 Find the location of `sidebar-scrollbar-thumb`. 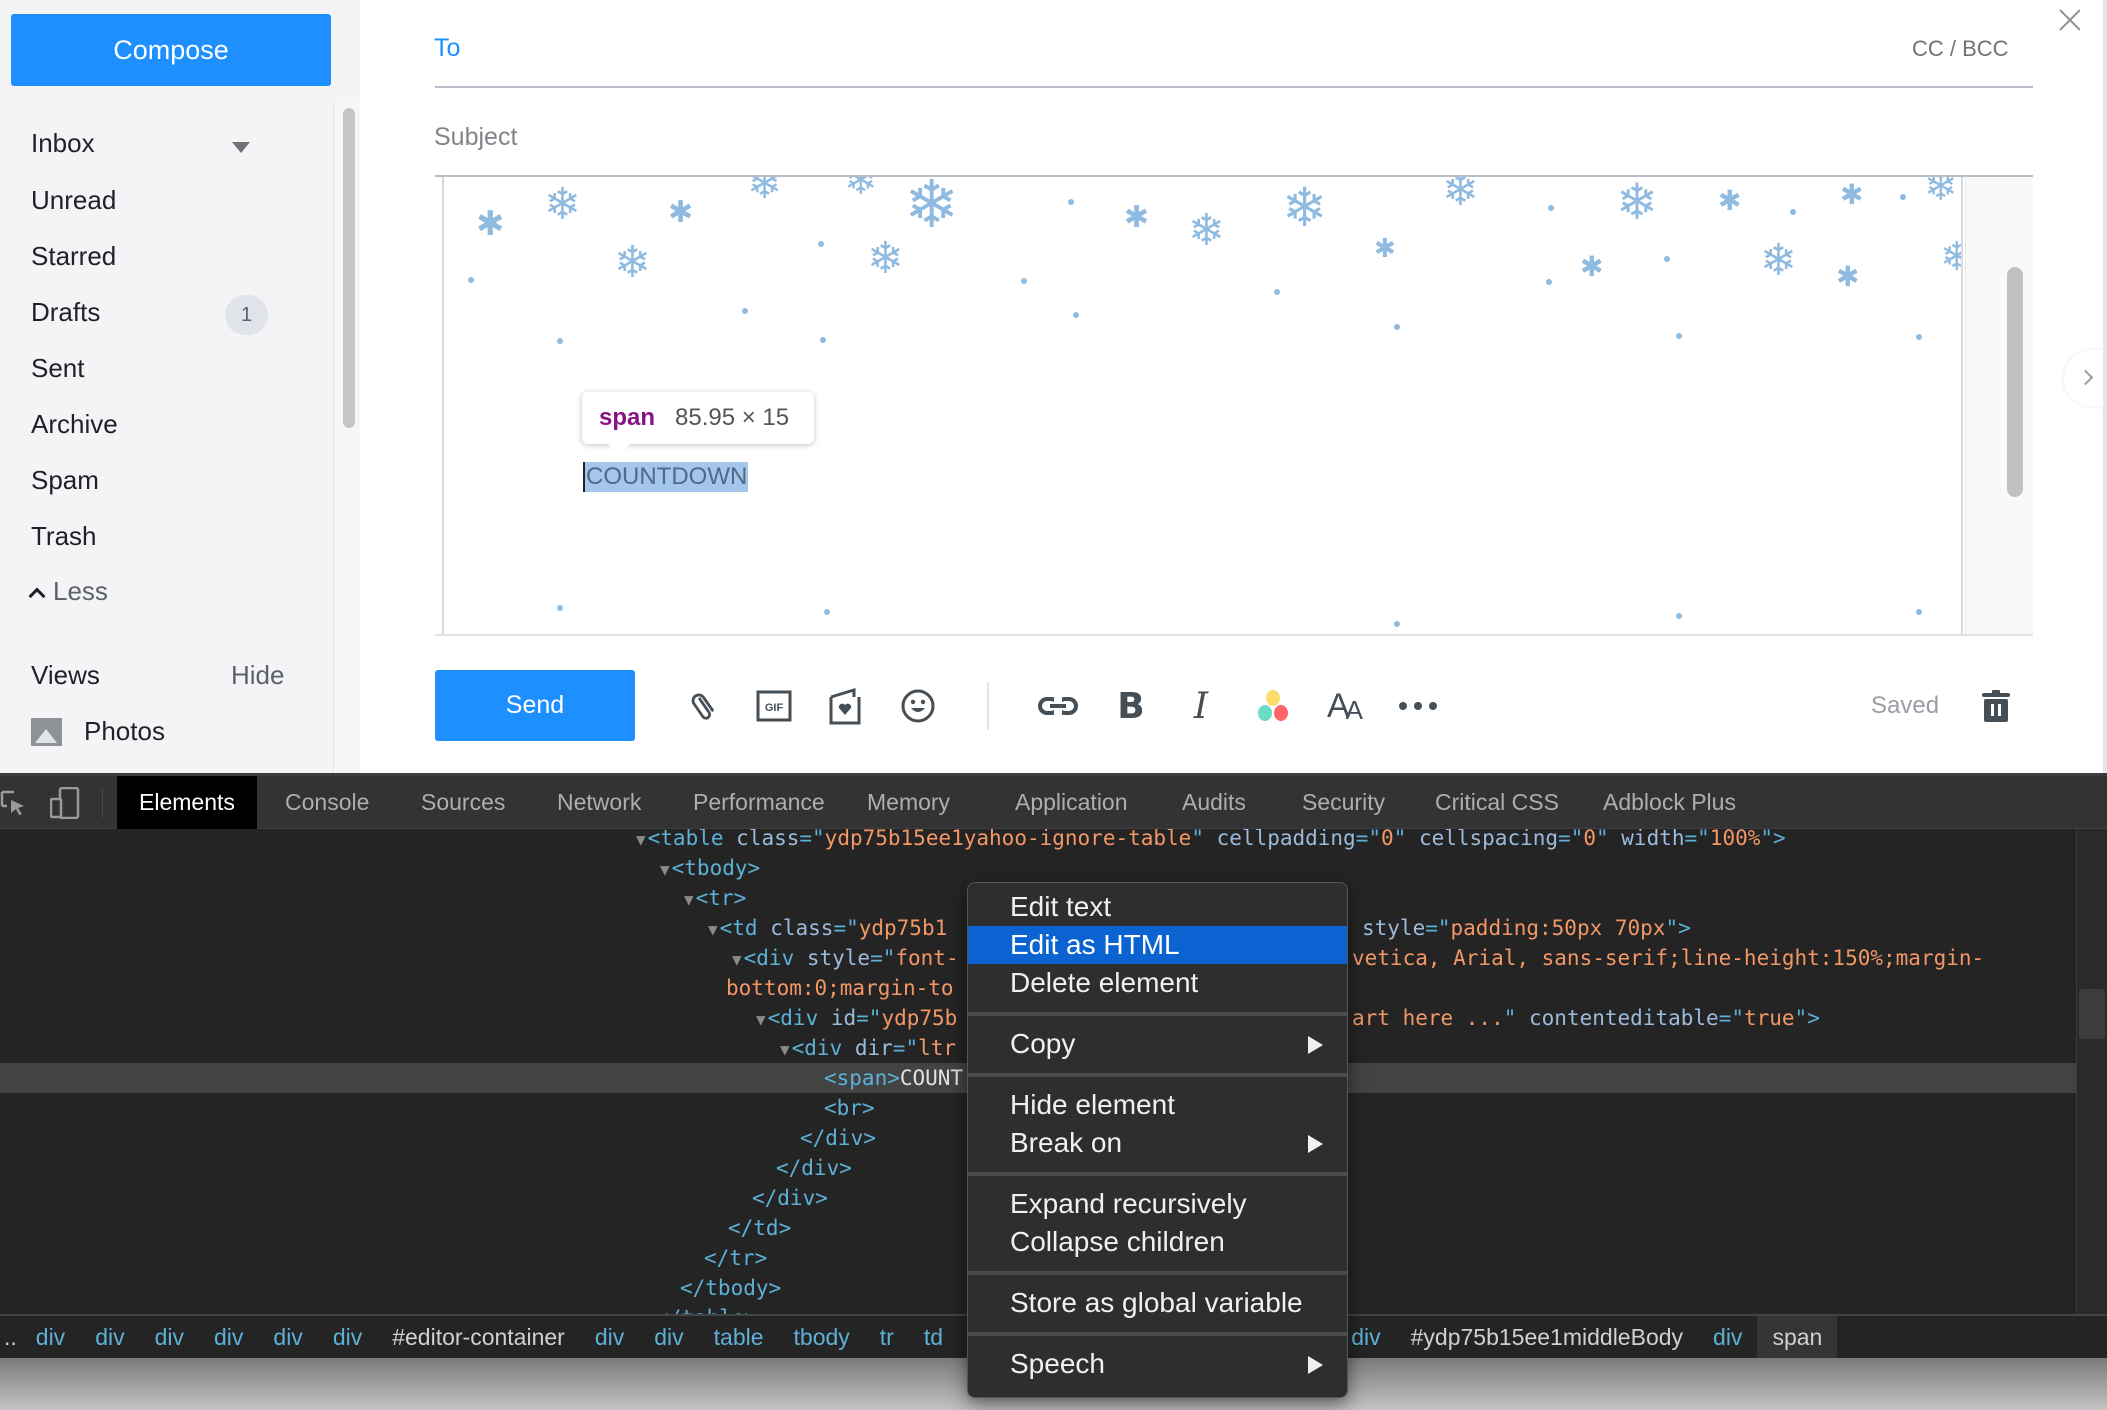

sidebar-scrollbar-thumb is located at coordinates (349, 268).